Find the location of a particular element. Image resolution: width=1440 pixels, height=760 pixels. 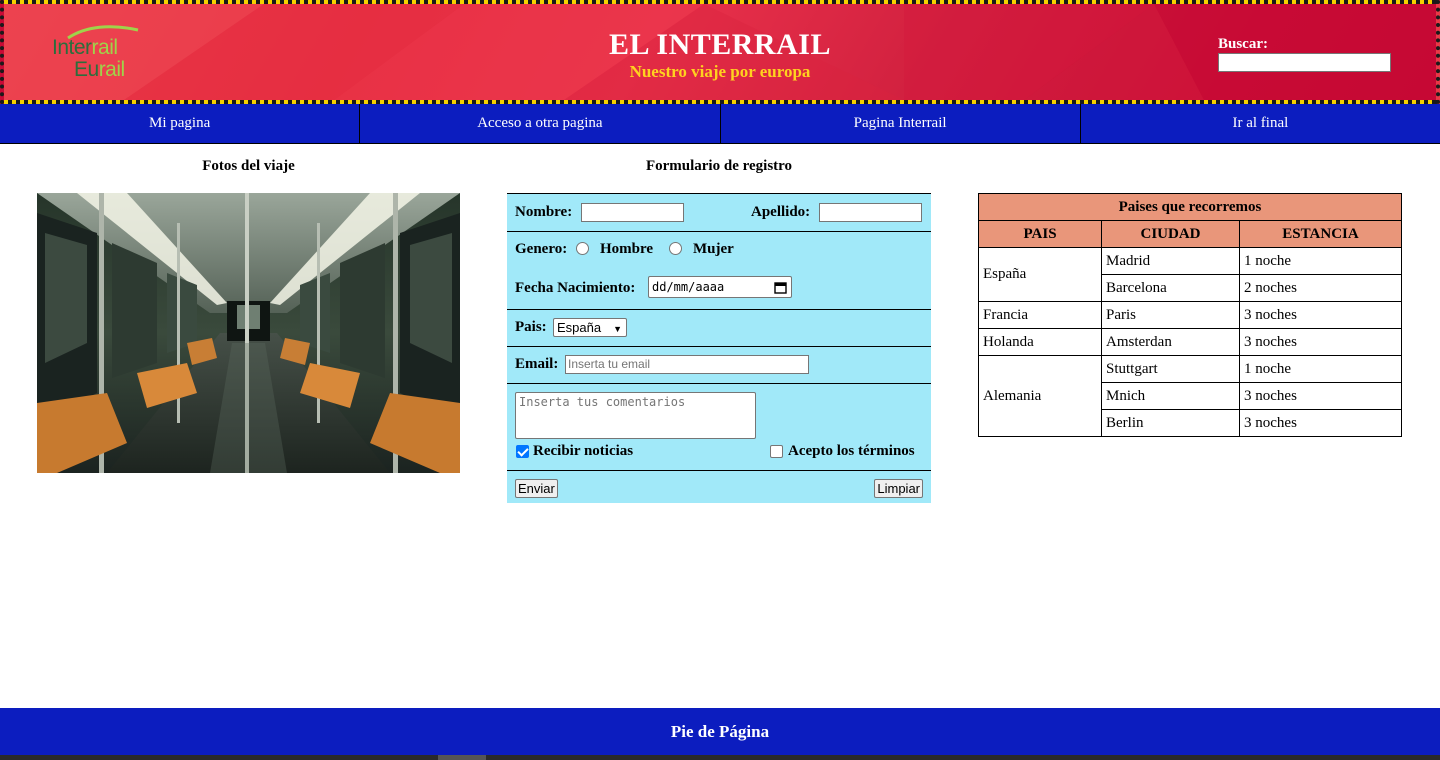

table-cell-city: Berlin is located at coordinates (1170, 423).